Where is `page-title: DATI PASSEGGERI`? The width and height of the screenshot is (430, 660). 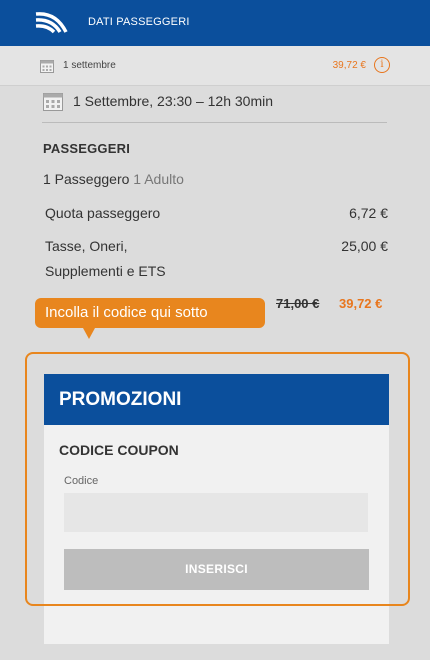
page-title: DATI PASSEGGERI is located at coordinates (139, 22).